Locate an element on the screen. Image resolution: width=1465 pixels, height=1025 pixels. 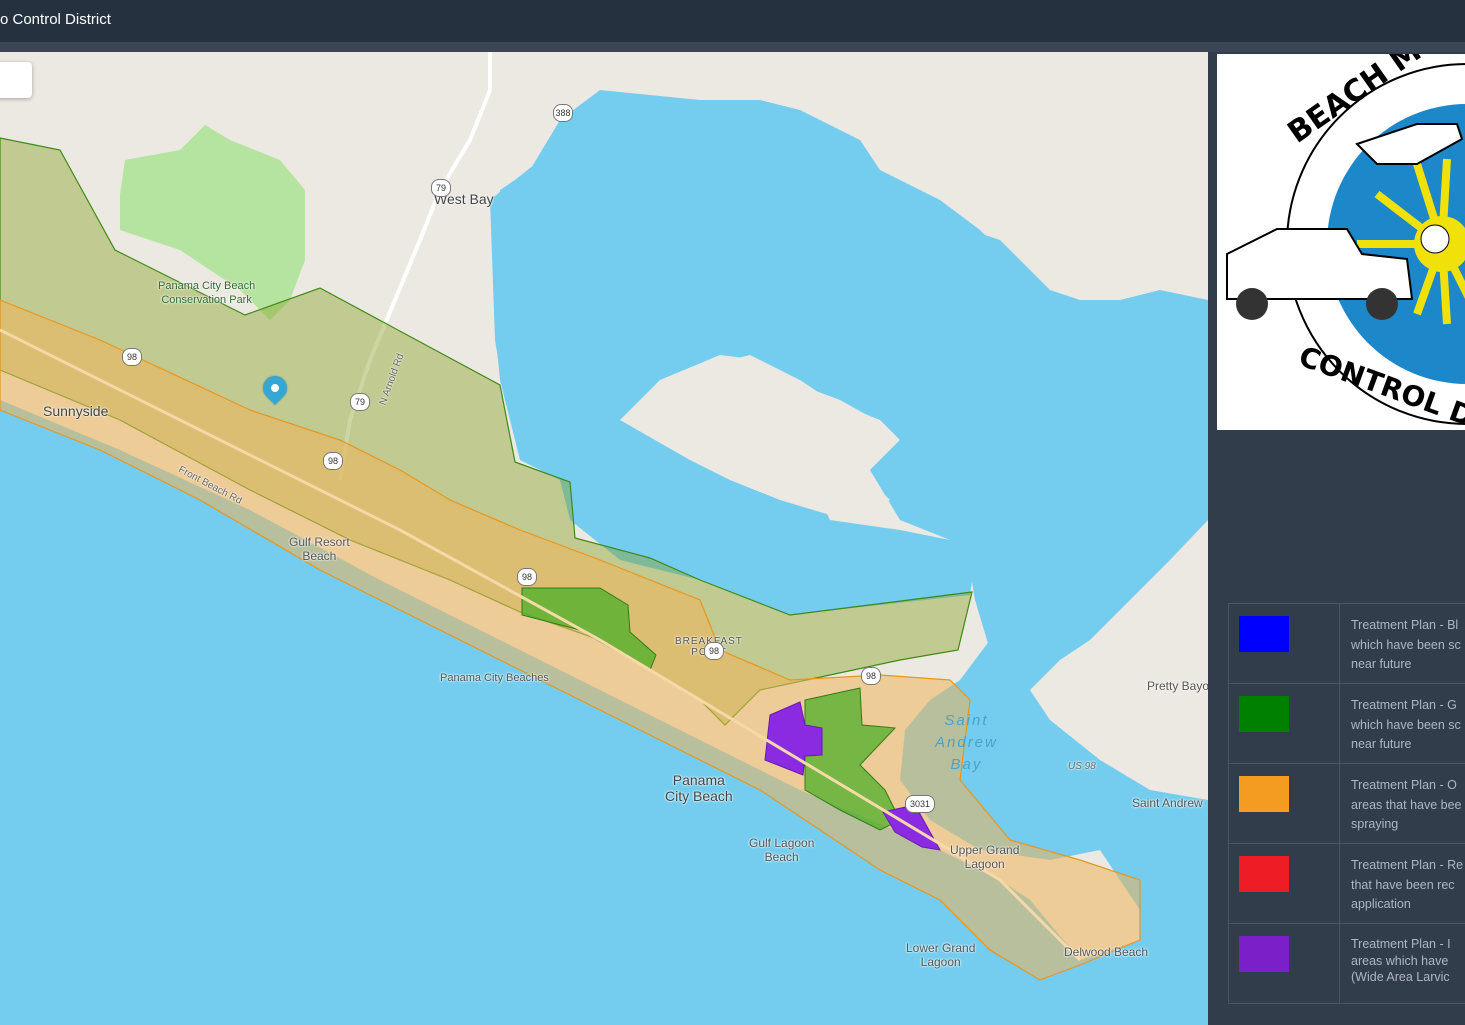
district-logo: BEACH MO CONTROL D is located at coordinates (1341, 242).